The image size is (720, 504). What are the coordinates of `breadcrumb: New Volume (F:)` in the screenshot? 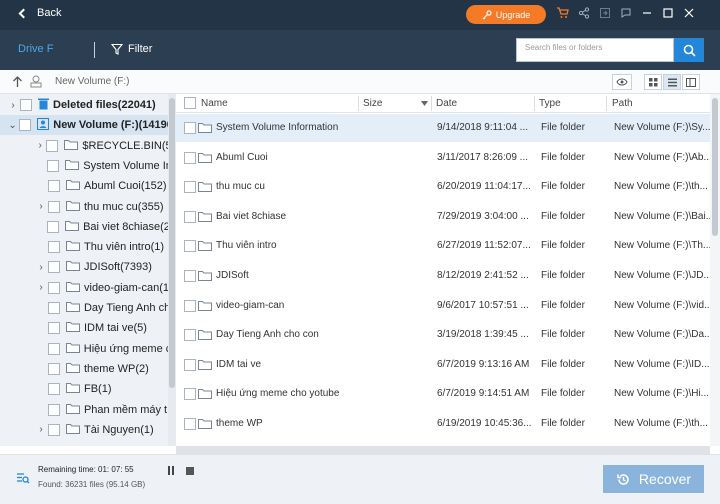 It's located at (92, 81).